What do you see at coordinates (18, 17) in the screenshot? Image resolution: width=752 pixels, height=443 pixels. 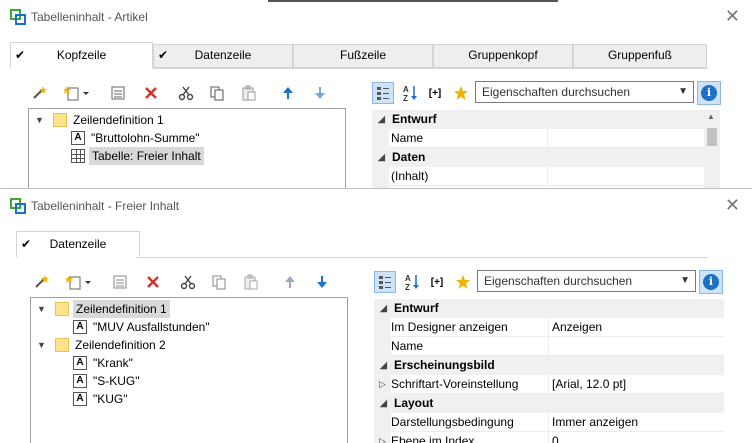 I see `app-logo-icon` at bounding box center [18, 17].